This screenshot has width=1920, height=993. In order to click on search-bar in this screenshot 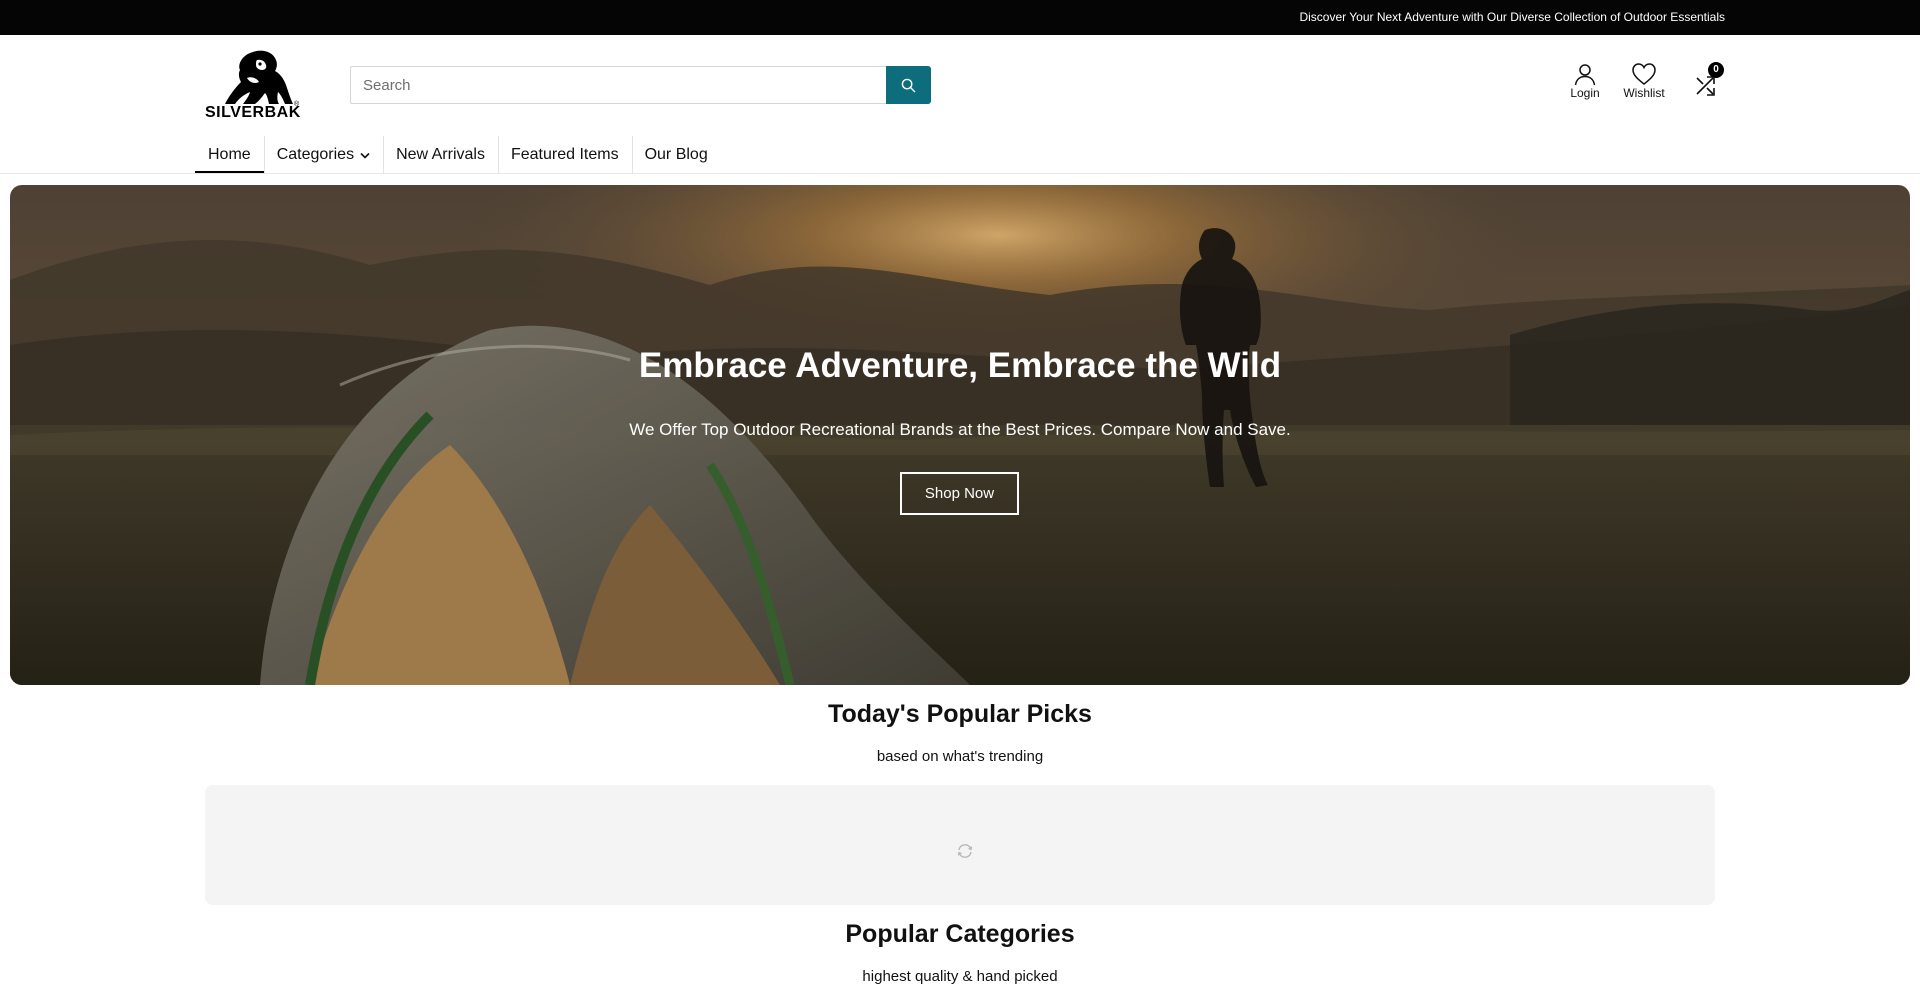, I will do `click(640, 85)`.